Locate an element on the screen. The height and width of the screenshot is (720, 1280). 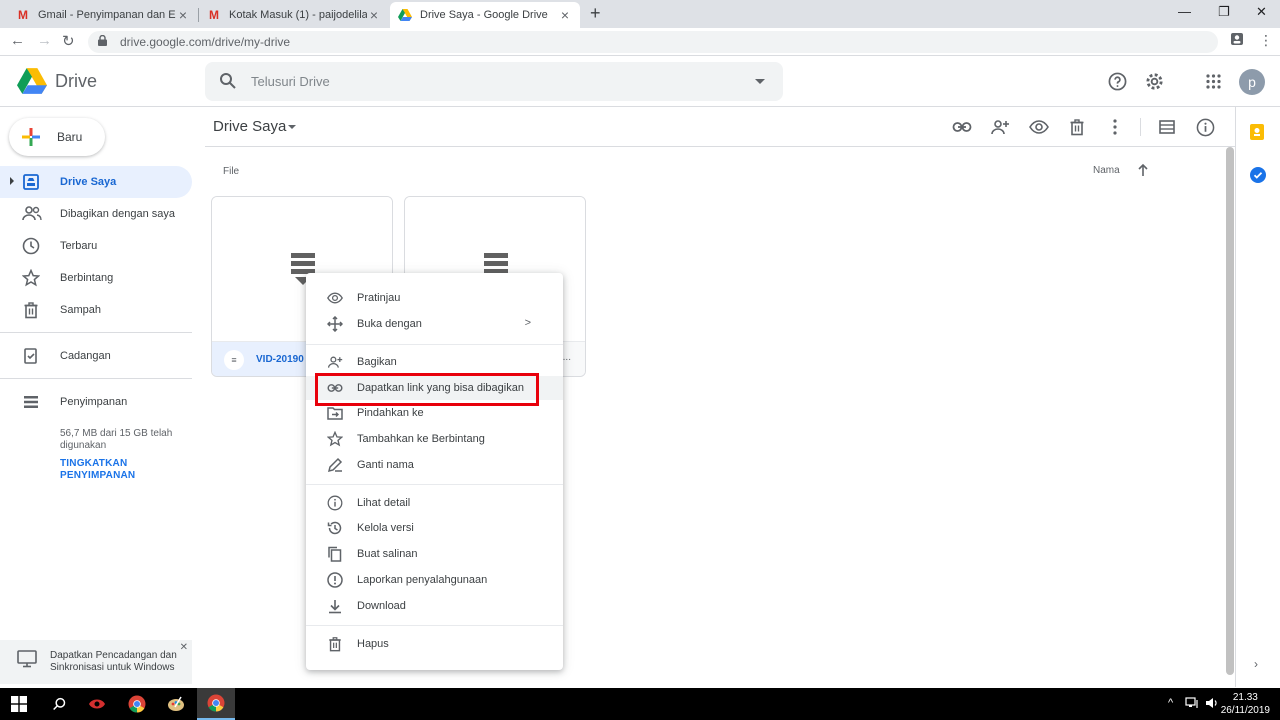
computer-icon is located at coordinates (27, 661).